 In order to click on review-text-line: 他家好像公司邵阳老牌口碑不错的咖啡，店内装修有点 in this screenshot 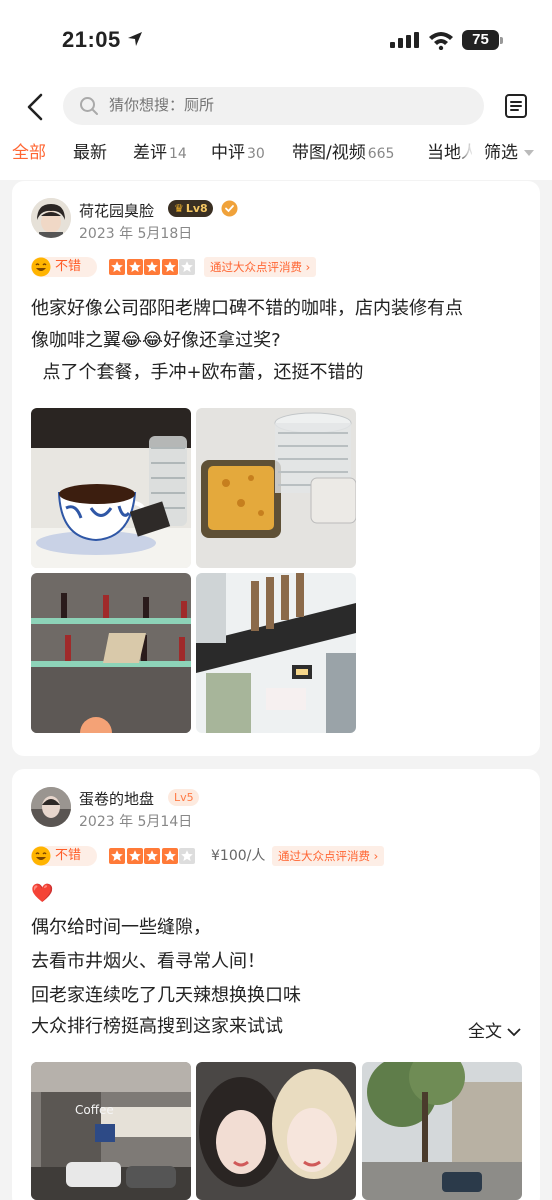, I will do `click(247, 308)`.